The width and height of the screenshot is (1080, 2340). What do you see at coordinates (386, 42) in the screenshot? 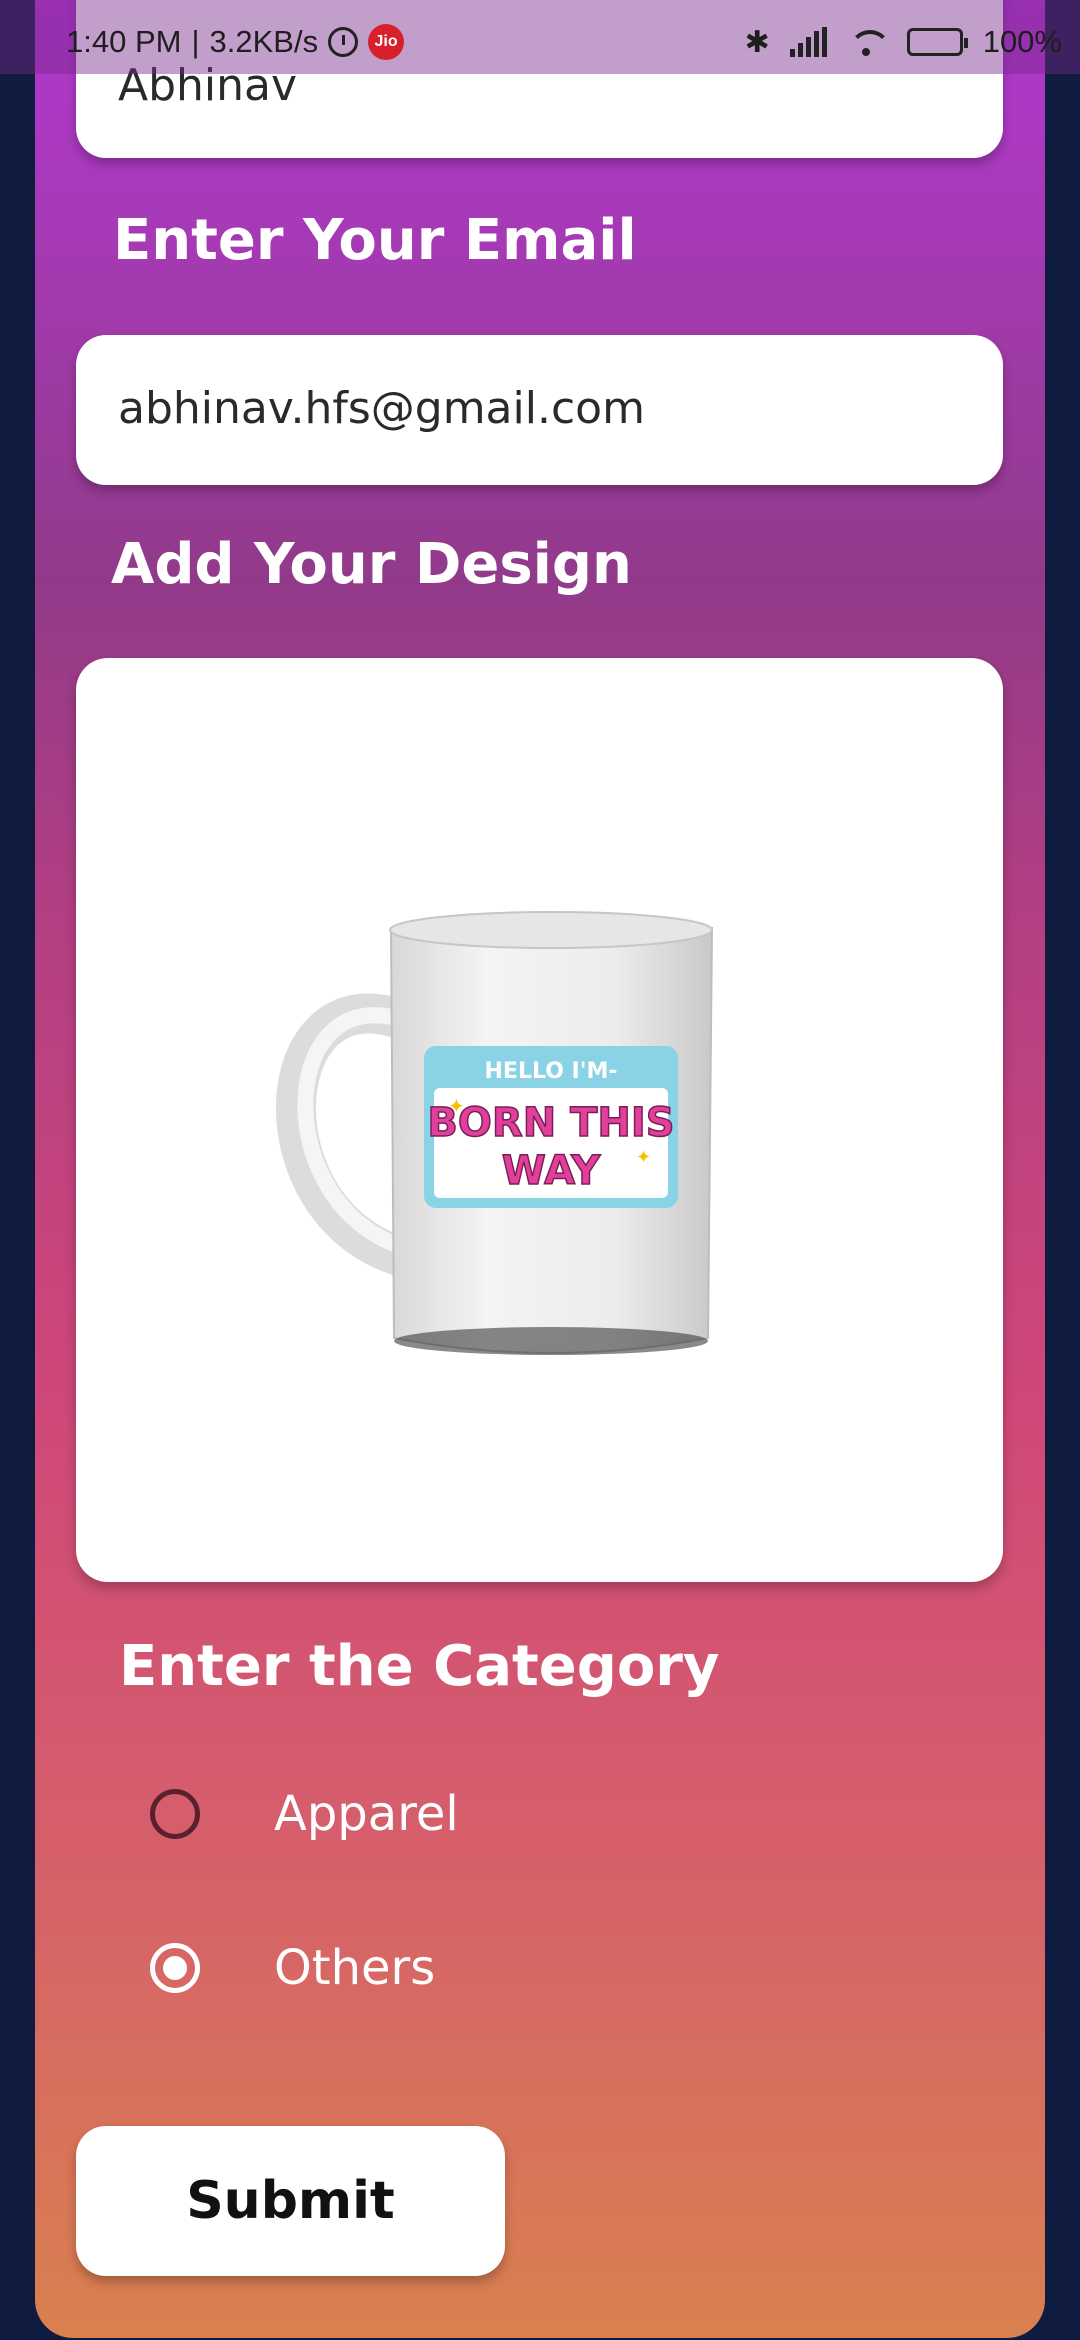
I see `carrier-badge: Jio` at bounding box center [386, 42].